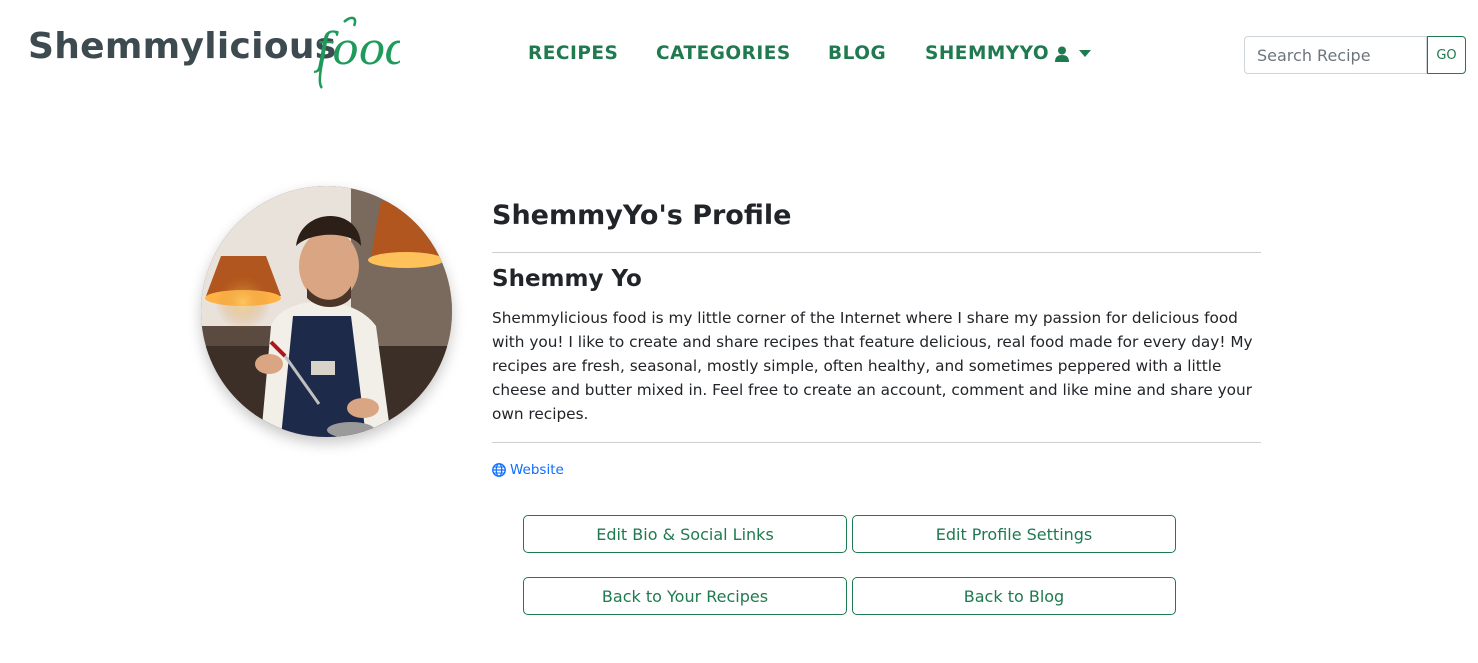 The image size is (1478, 663). Describe the element at coordinates (567, 279) in the screenshot. I see `profile-name: Shemmy Yo` at that location.